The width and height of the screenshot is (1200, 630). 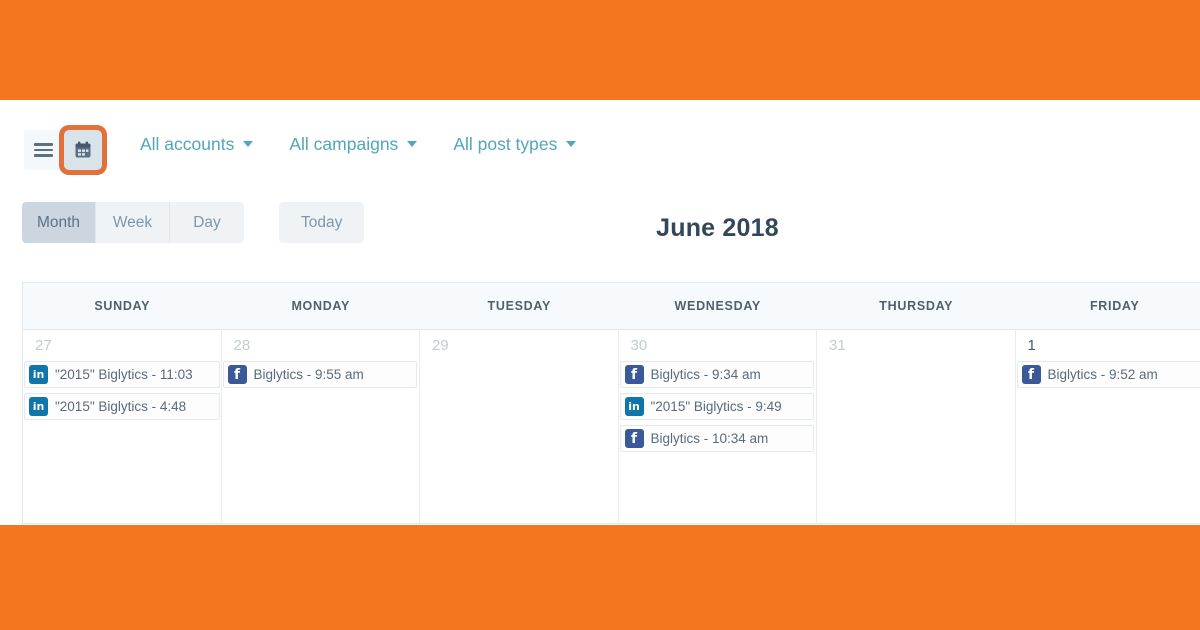 What do you see at coordinates (600, 232) in the screenshot?
I see `view-controls-row: Month Week Day Today June 2018` at bounding box center [600, 232].